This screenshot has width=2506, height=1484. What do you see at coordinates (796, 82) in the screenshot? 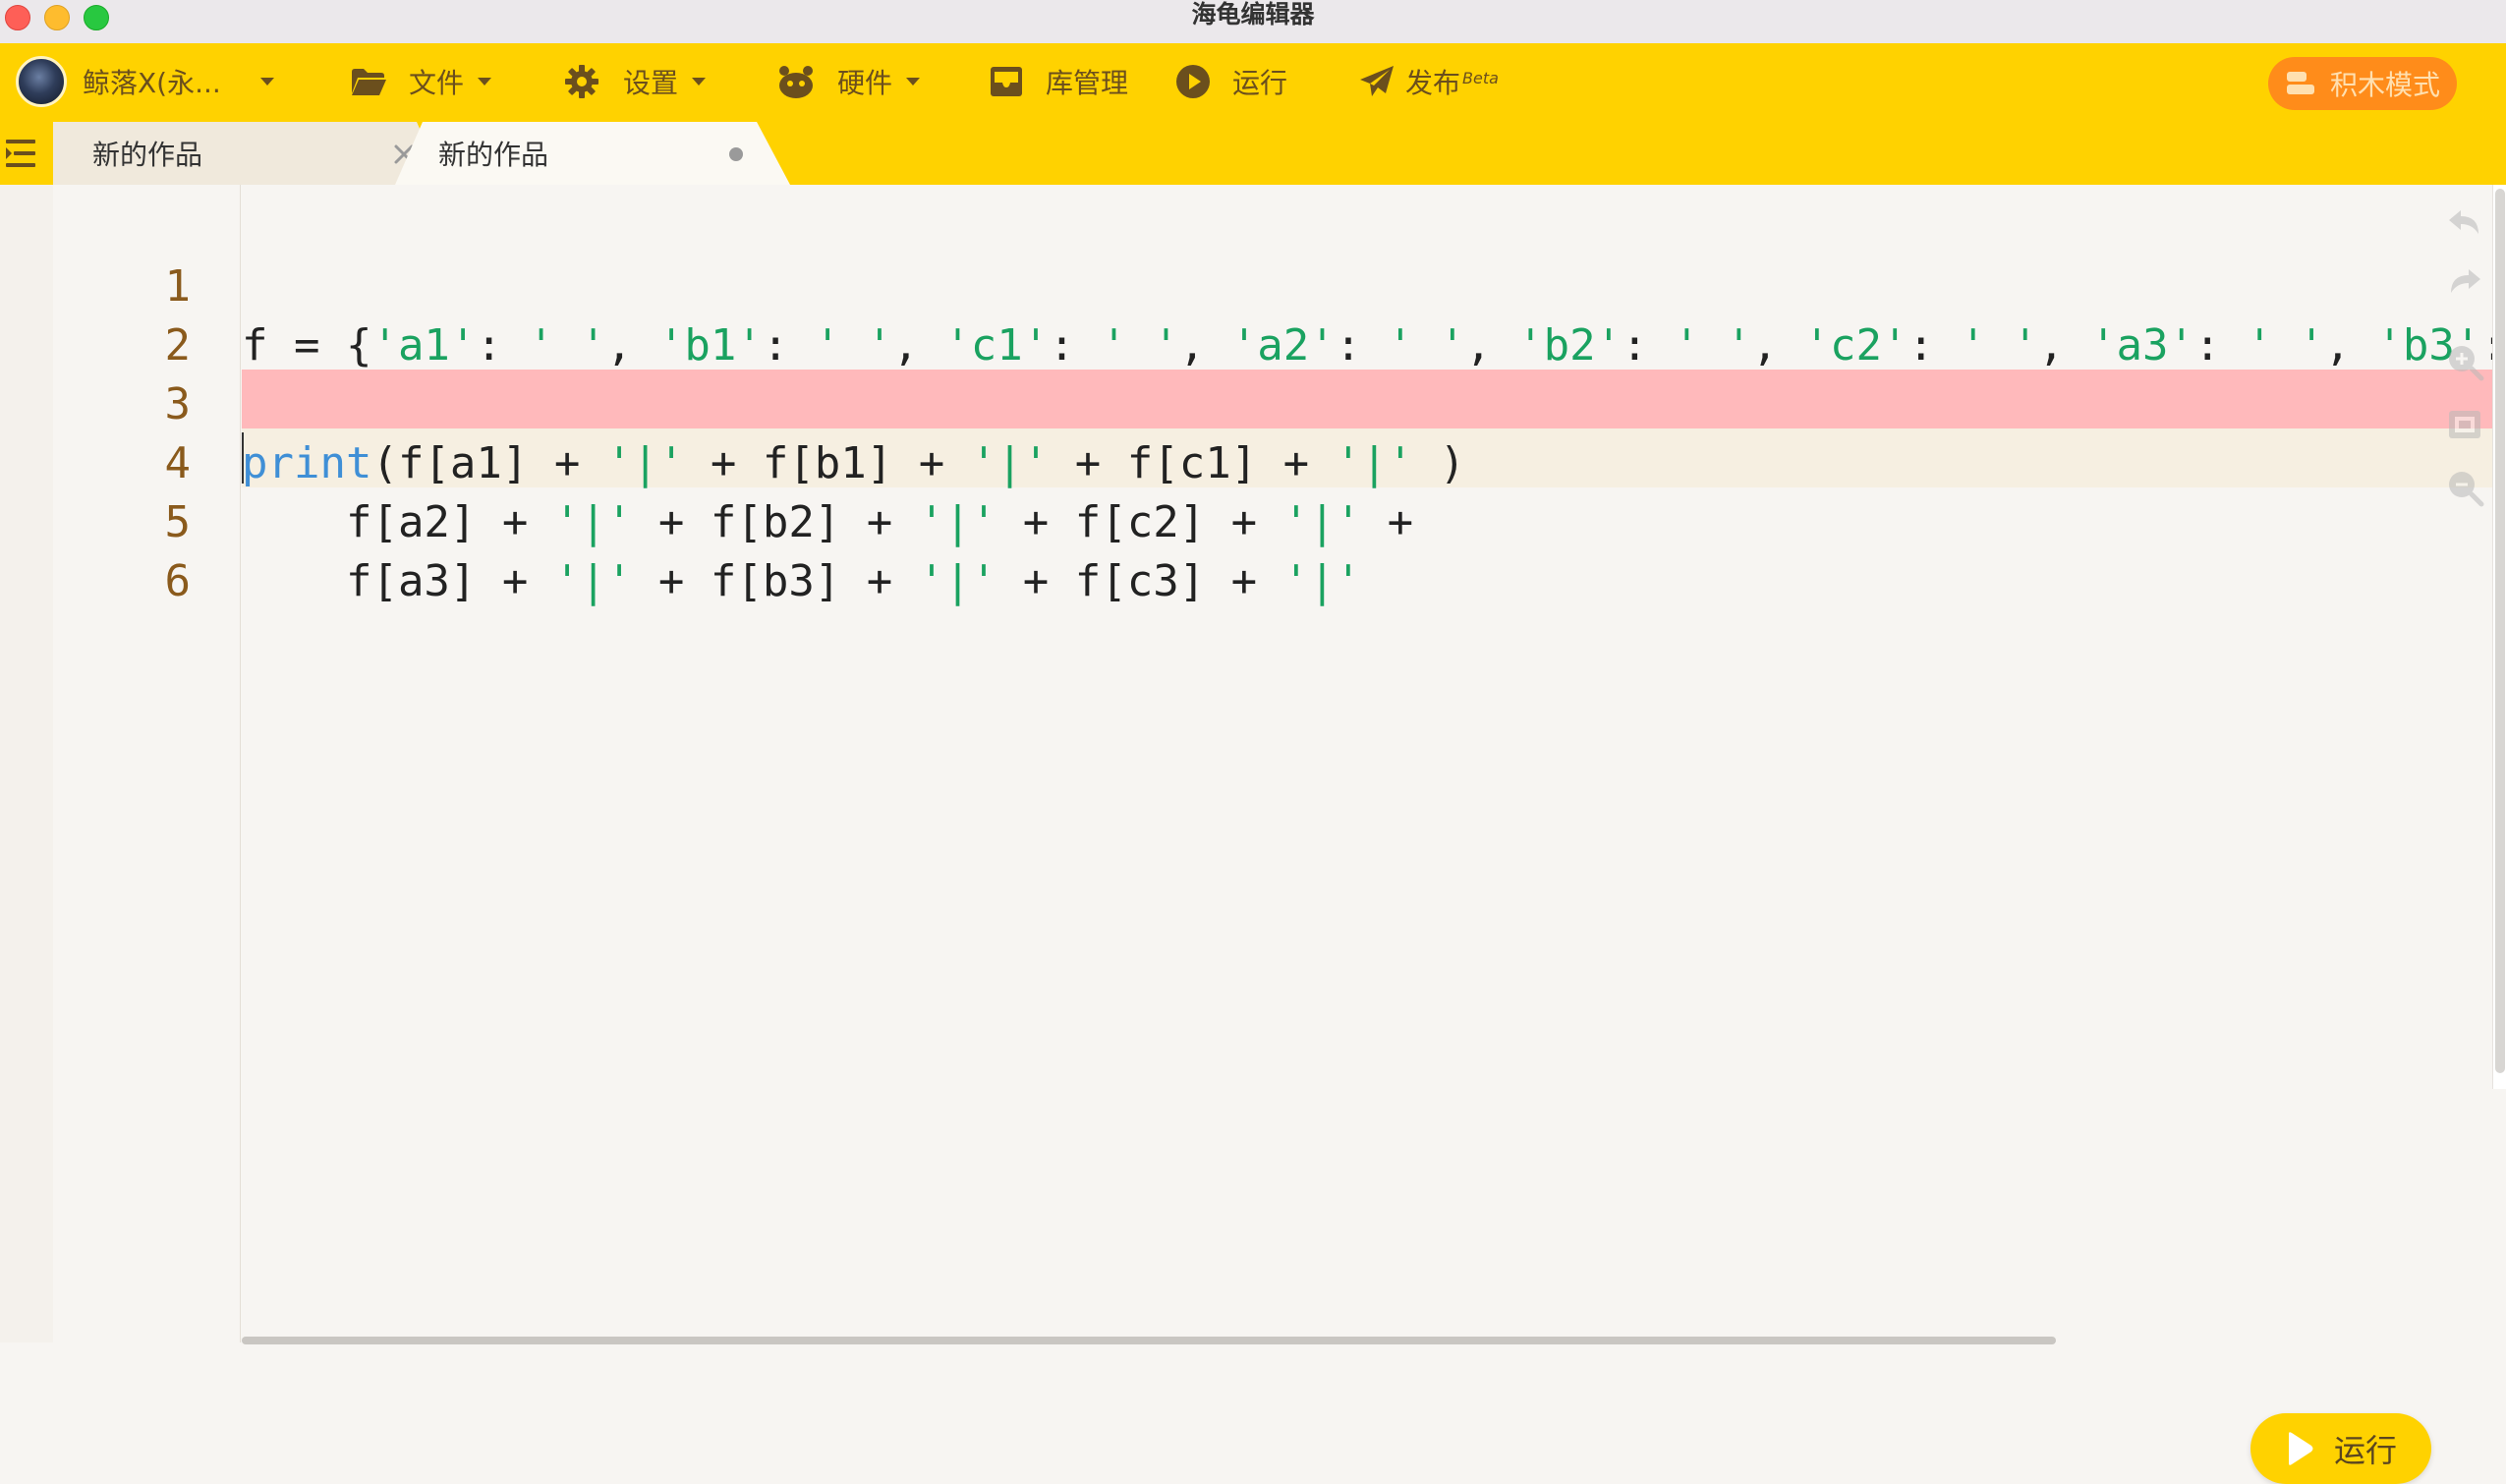
I see `robot-icon` at bounding box center [796, 82].